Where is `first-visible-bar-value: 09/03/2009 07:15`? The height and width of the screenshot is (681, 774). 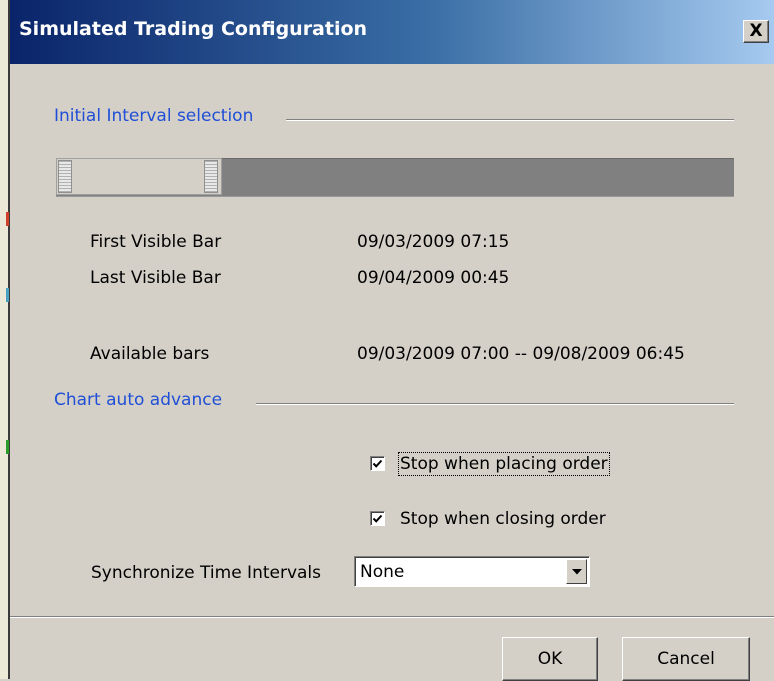 first-visible-bar-value: 09/03/2009 07:15 is located at coordinates (433, 242).